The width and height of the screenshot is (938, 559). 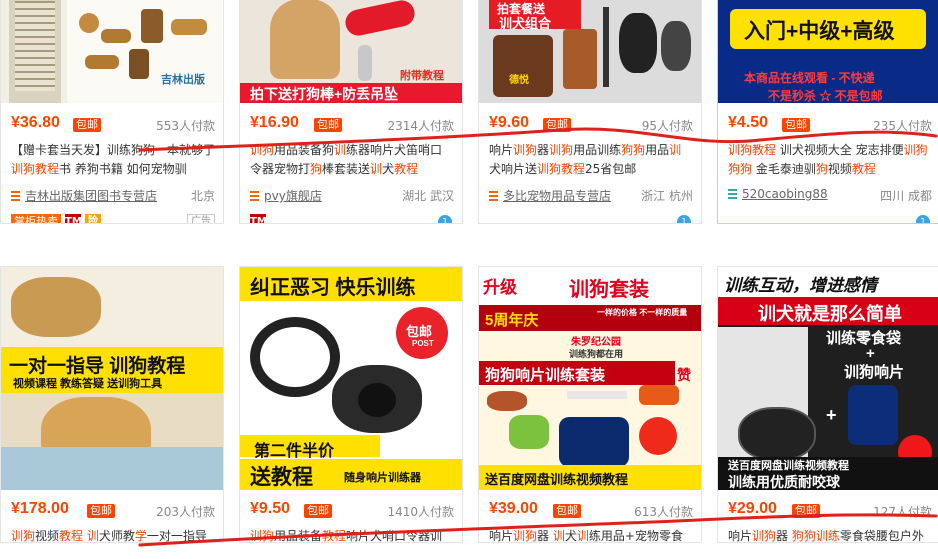 What do you see at coordinates (294, 451) in the screenshot?
I see `image-text: 第二件半价` at bounding box center [294, 451].